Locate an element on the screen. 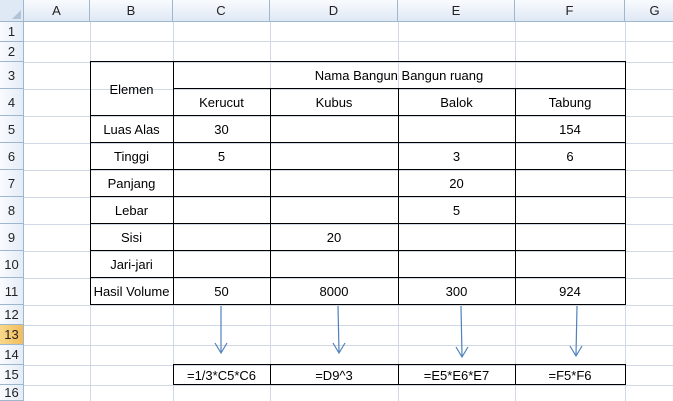  arrow-c is located at coordinates (221, 330).